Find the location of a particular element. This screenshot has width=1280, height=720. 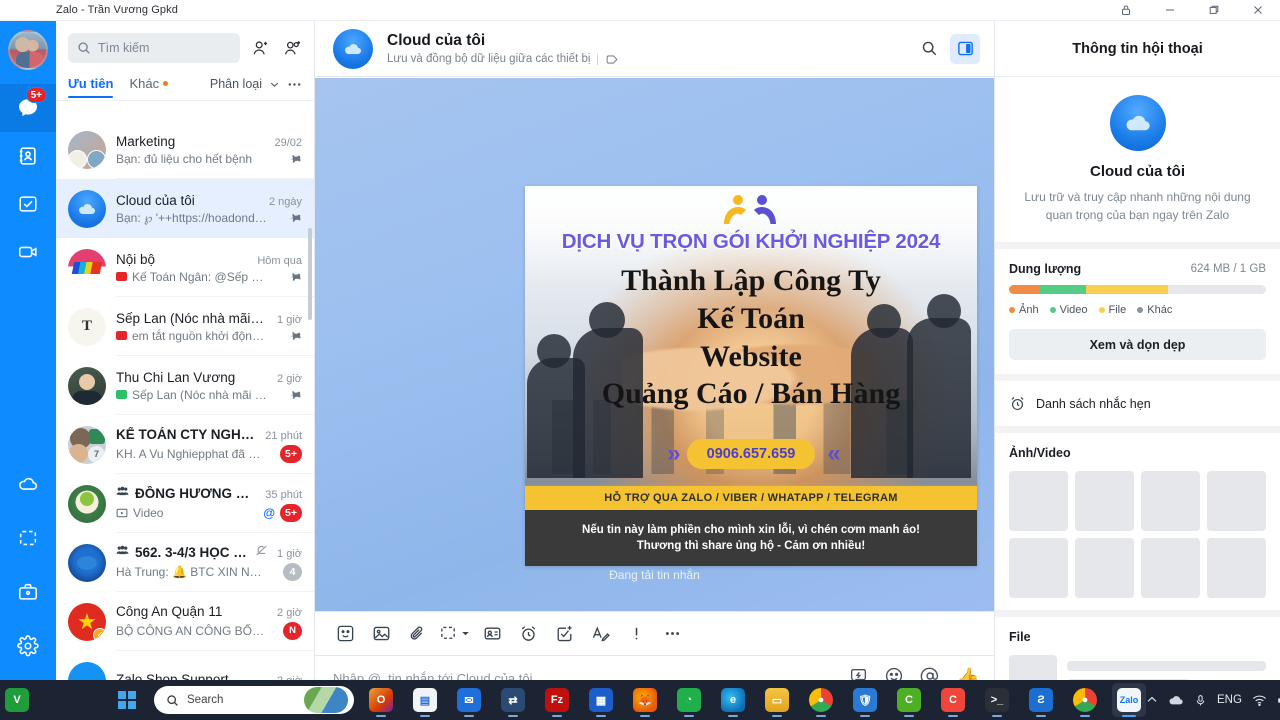

window-controls is located at coordinates (1192, 10).